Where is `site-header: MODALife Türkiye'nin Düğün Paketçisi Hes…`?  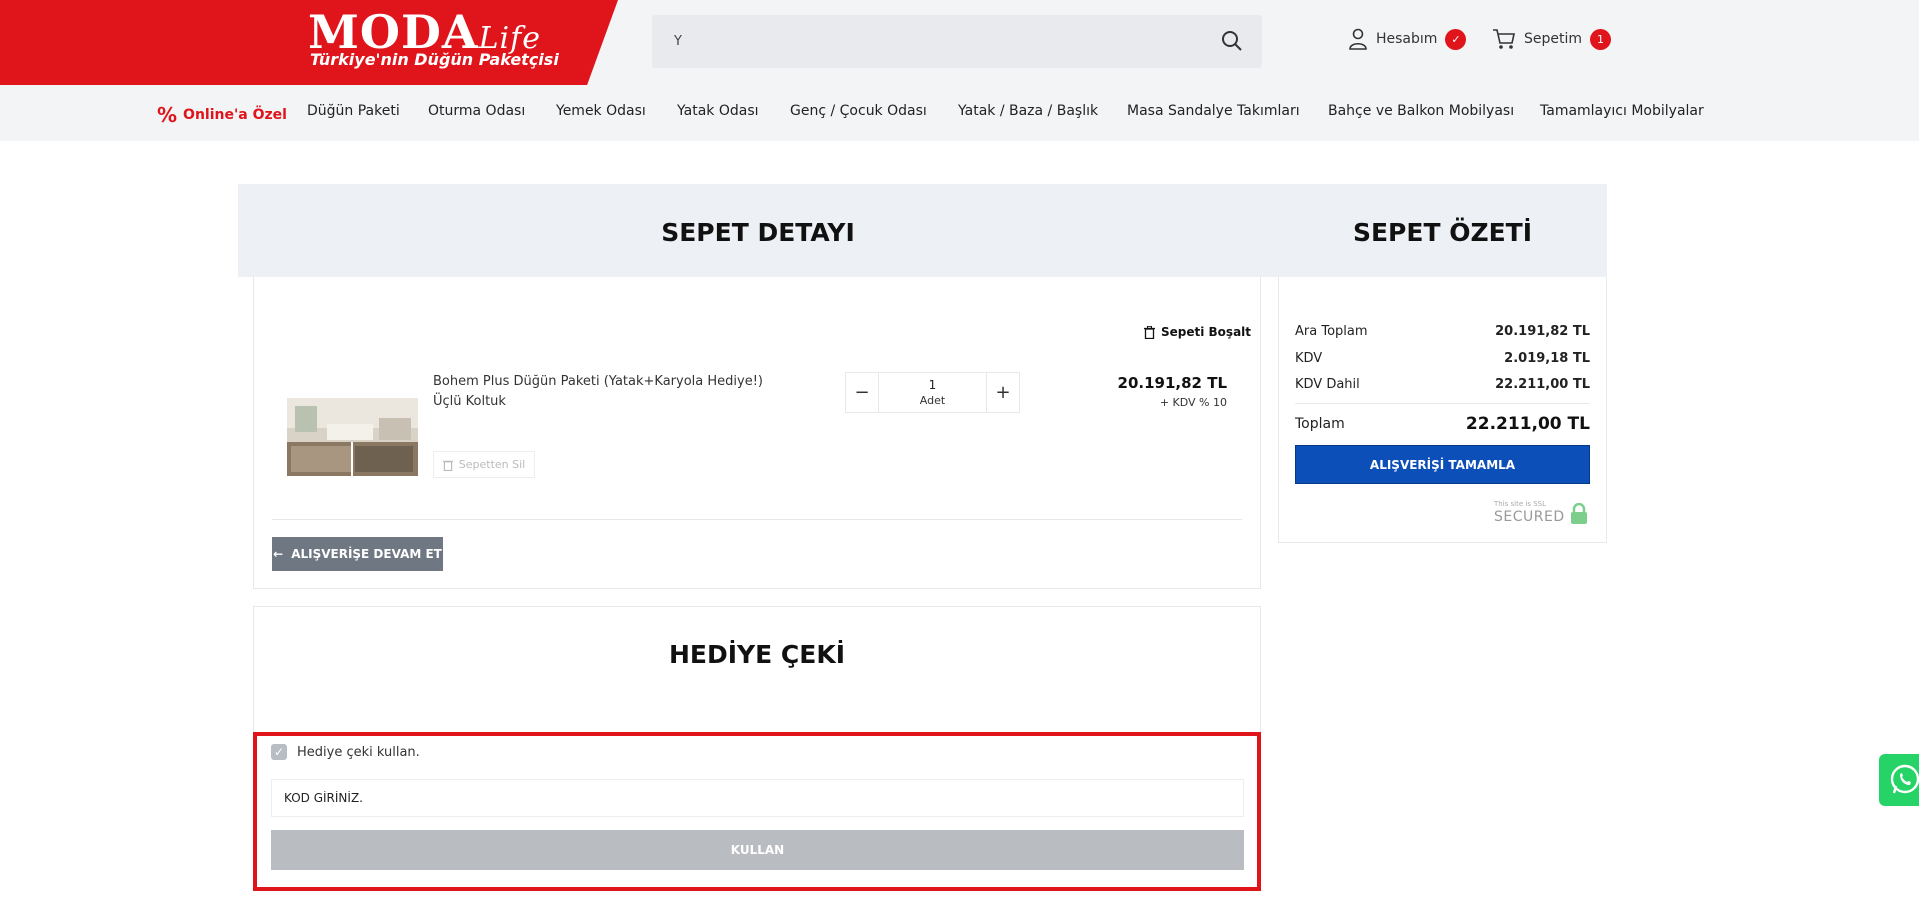 site-header: MODALife Türkiye'nin Düğün Paketçisi Hes… is located at coordinates (959, 42).